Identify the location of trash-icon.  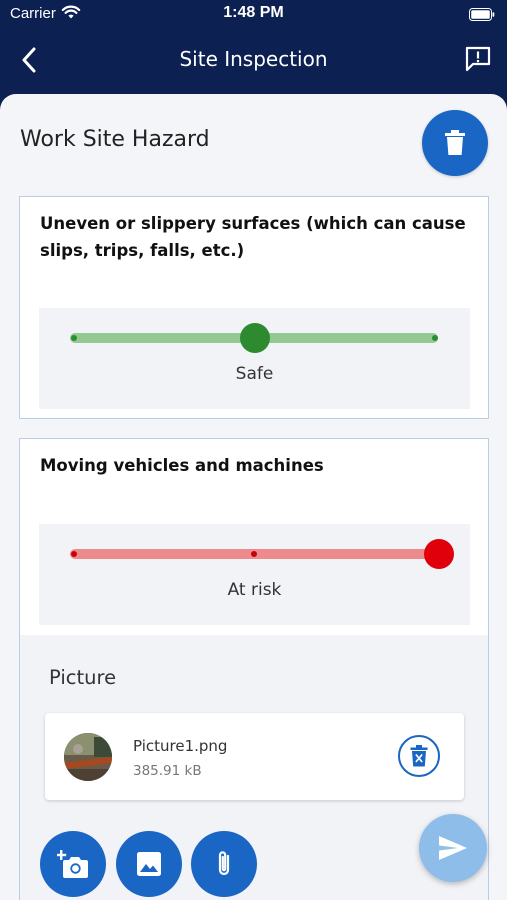
(455, 142).